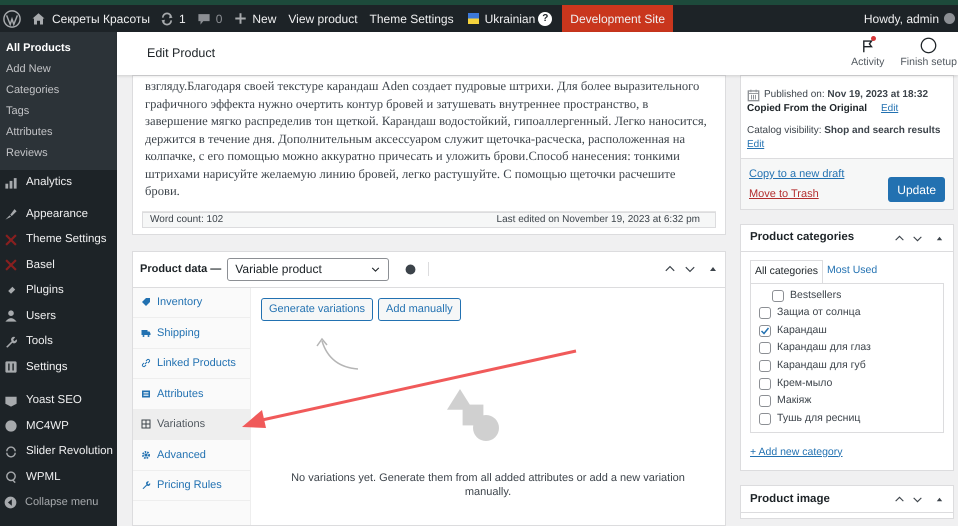 The height and width of the screenshot is (526, 958). Describe the element at coordinates (867, 46) in the screenshot. I see `flag-icon` at that location.